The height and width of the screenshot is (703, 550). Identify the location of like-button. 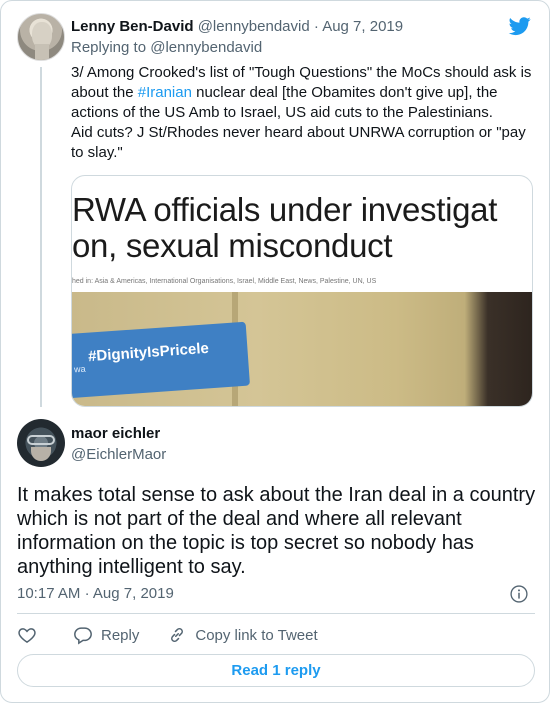
(31, 635).